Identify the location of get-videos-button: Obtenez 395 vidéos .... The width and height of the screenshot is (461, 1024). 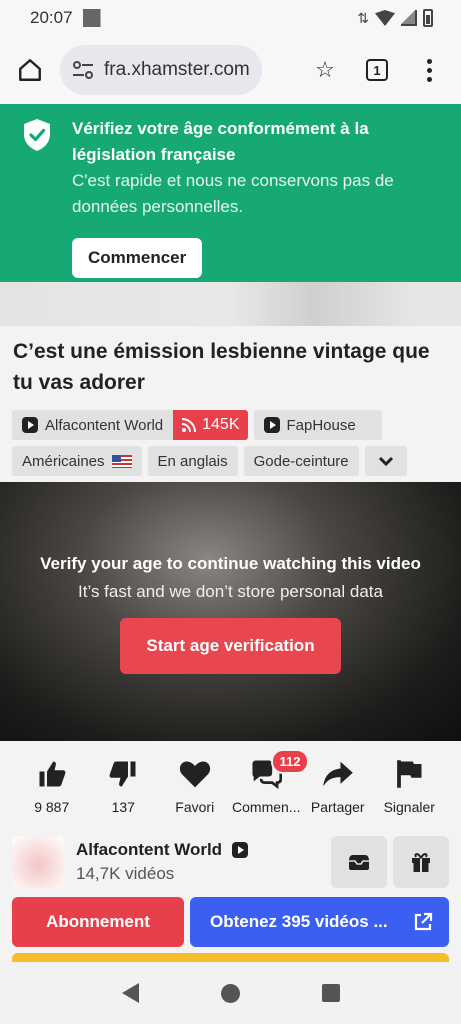
(319, 922).